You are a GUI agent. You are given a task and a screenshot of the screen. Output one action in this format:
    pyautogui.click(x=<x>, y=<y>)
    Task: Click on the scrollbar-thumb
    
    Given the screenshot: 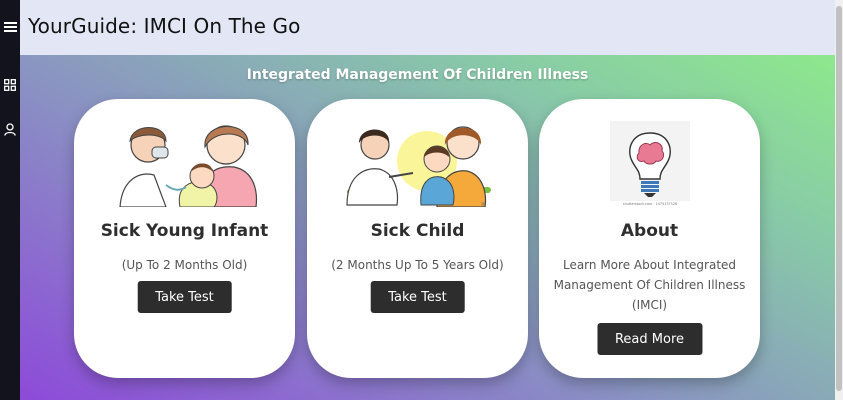 What is the action you would take?
    pyautogui.click(x=839, y=198)
    